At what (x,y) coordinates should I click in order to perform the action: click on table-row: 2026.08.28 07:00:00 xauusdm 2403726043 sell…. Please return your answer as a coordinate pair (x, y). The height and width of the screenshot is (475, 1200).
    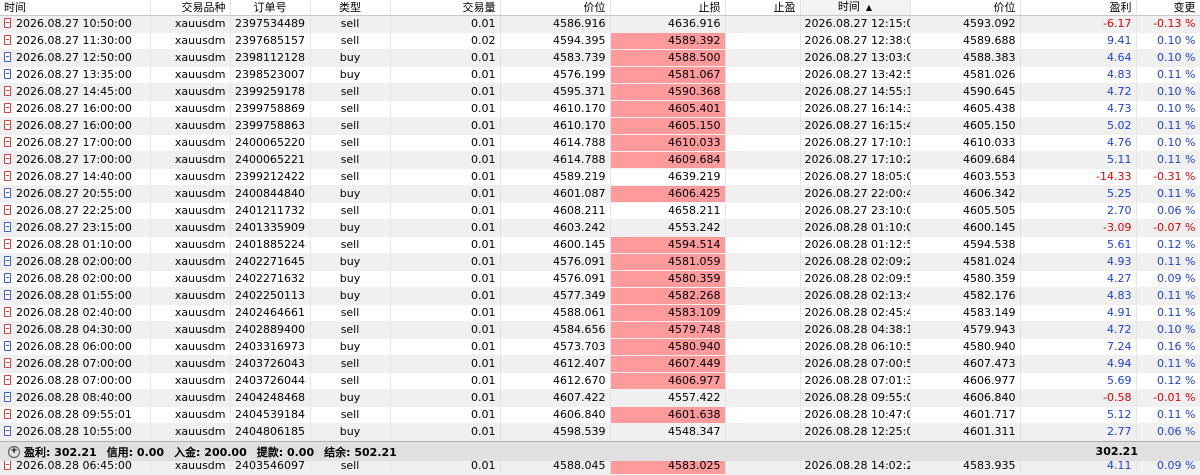
    Looking at the image, I should click on (600, 364).